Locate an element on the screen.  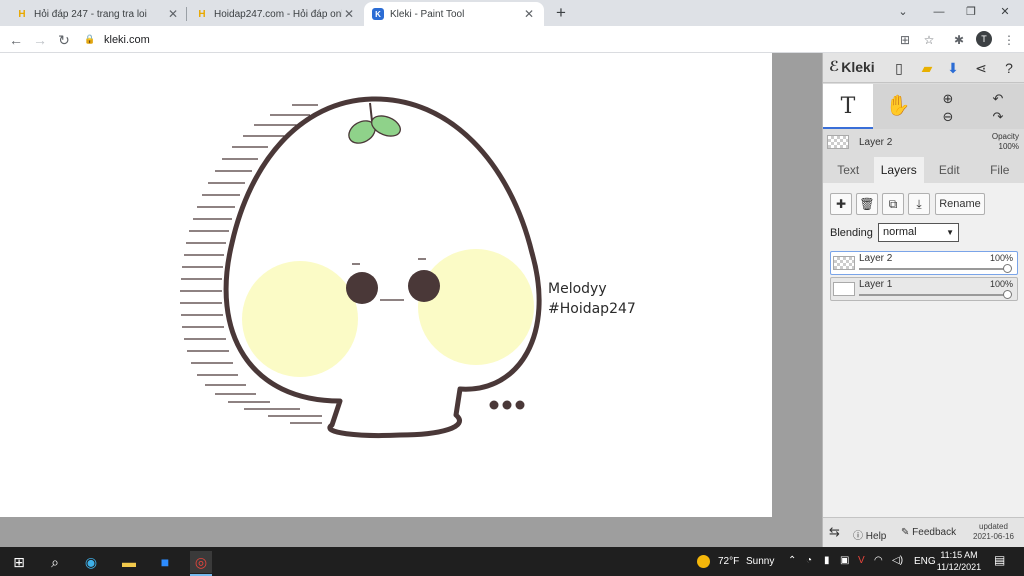
tab-hoidap-2: H Hoidap247.com - Hỏi đáp online ✕ is located at coordinates (276, 14).